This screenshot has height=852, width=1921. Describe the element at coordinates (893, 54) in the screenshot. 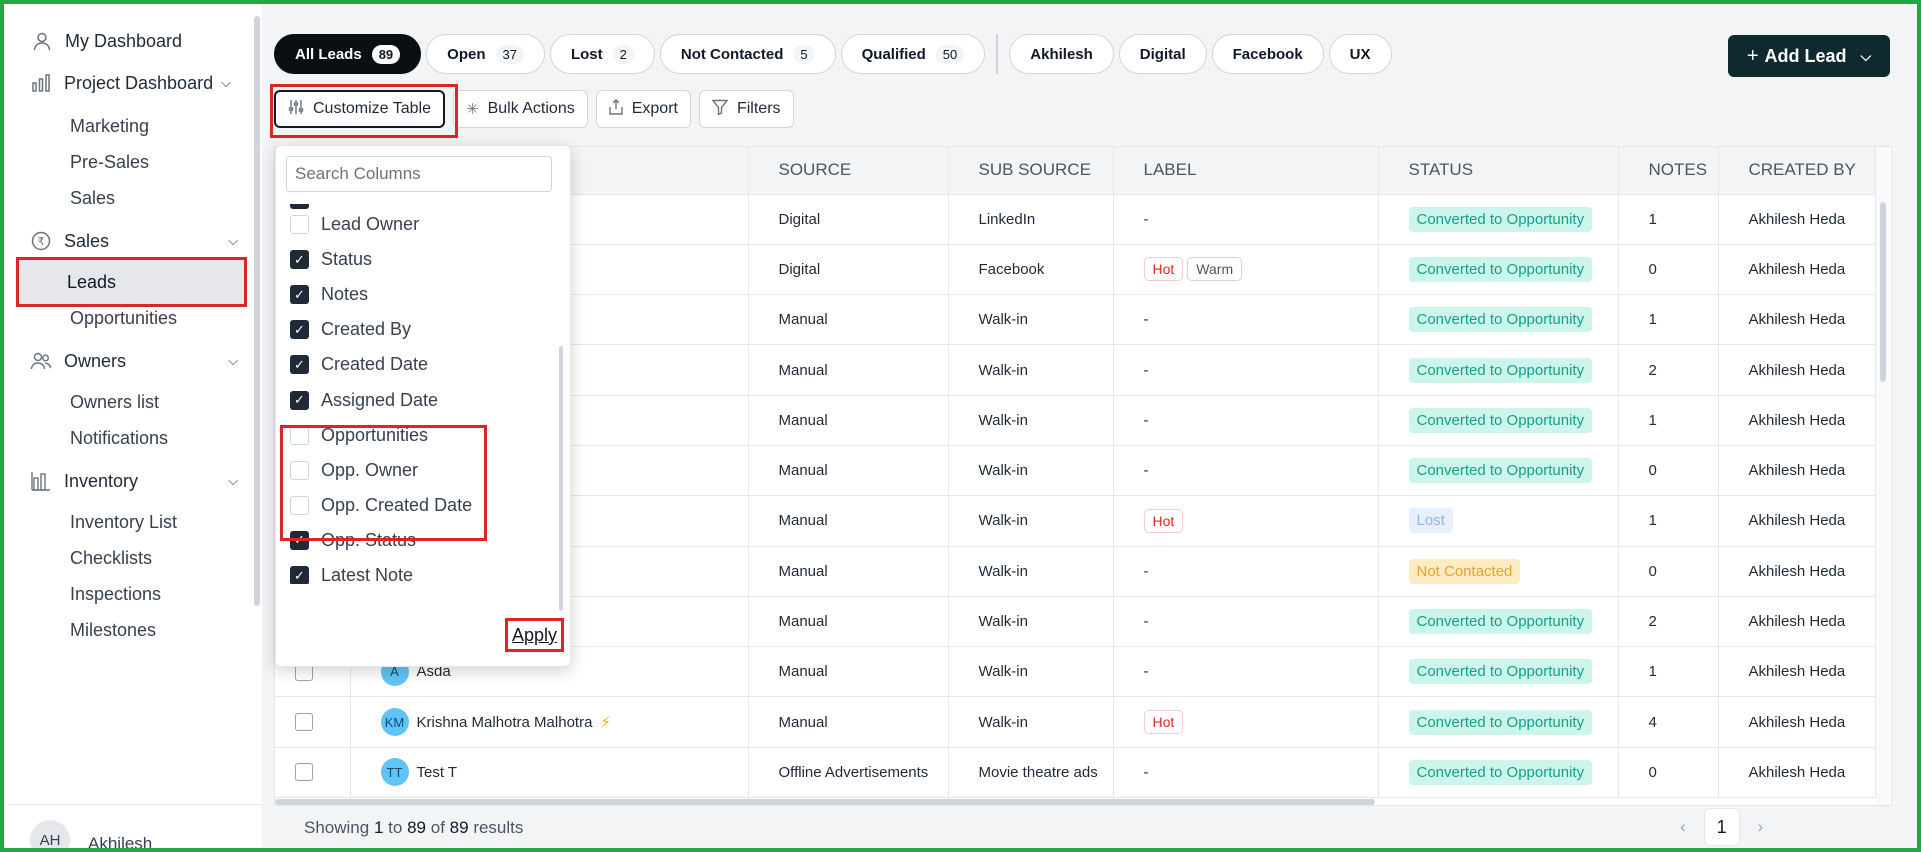

I see `chip-label: Qualified` at that location.